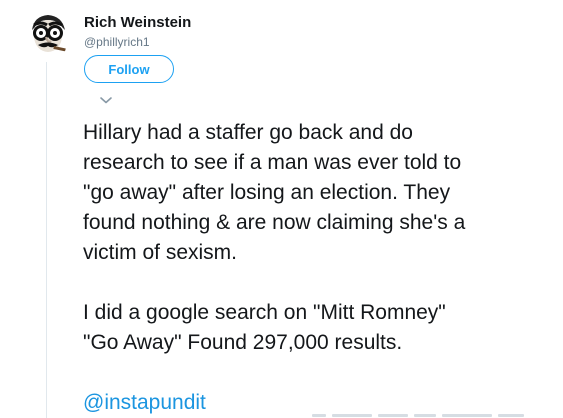 The width and height of the screenshot is (563, 418). What do you see at coordinates (423, 415) in the screenshot?
I see `cut-off-timestamp` at bounding box center [423, 415].